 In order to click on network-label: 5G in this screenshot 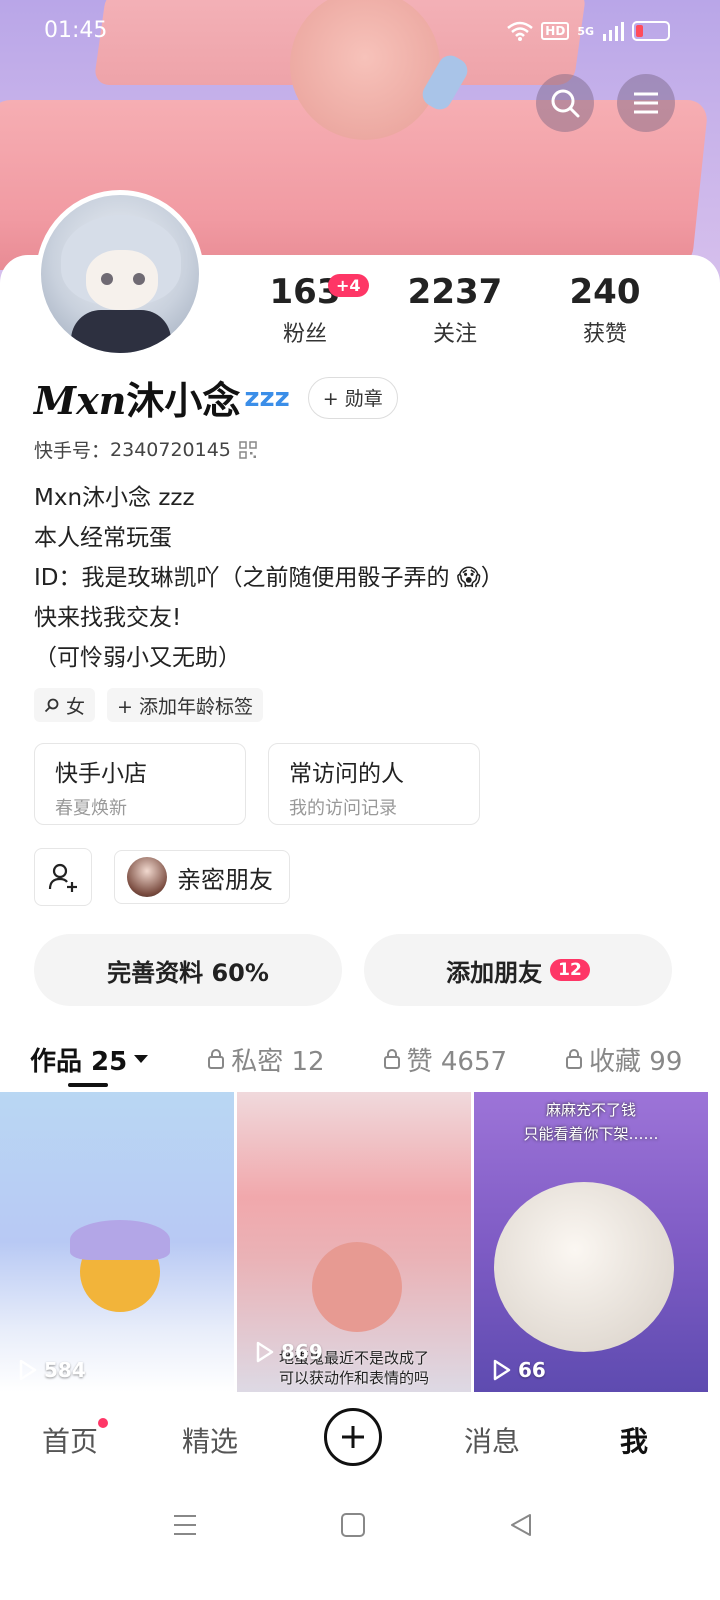, I will do `click(585, 31)`.